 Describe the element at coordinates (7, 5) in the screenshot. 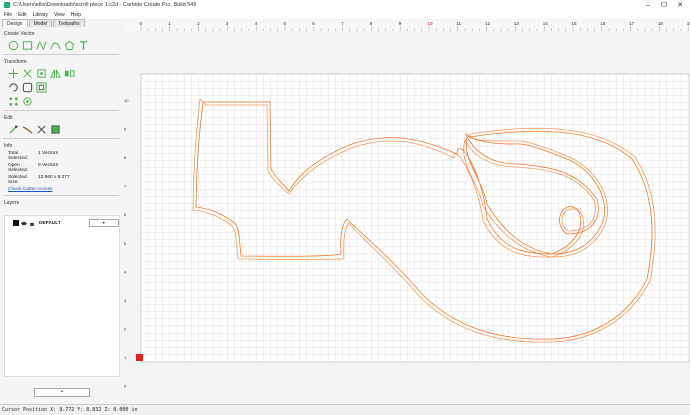

I see `app-icon` at that location.